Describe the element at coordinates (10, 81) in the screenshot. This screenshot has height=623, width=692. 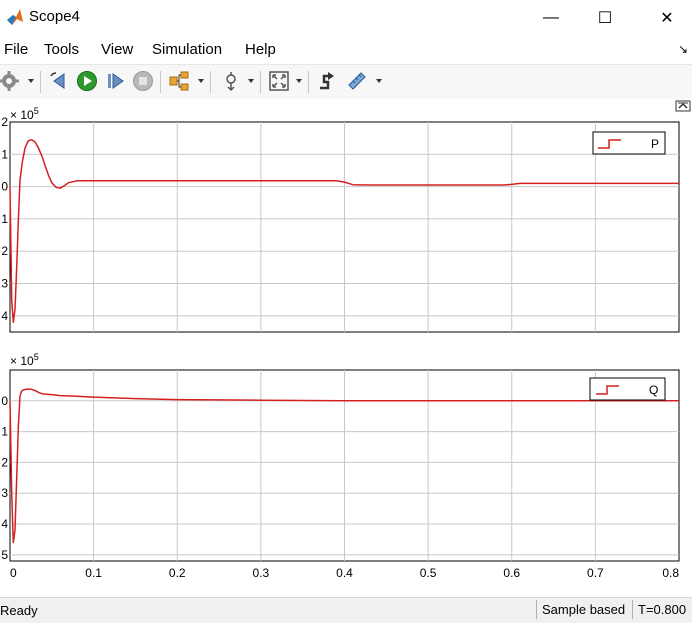
I see `gear-icon` at that location.